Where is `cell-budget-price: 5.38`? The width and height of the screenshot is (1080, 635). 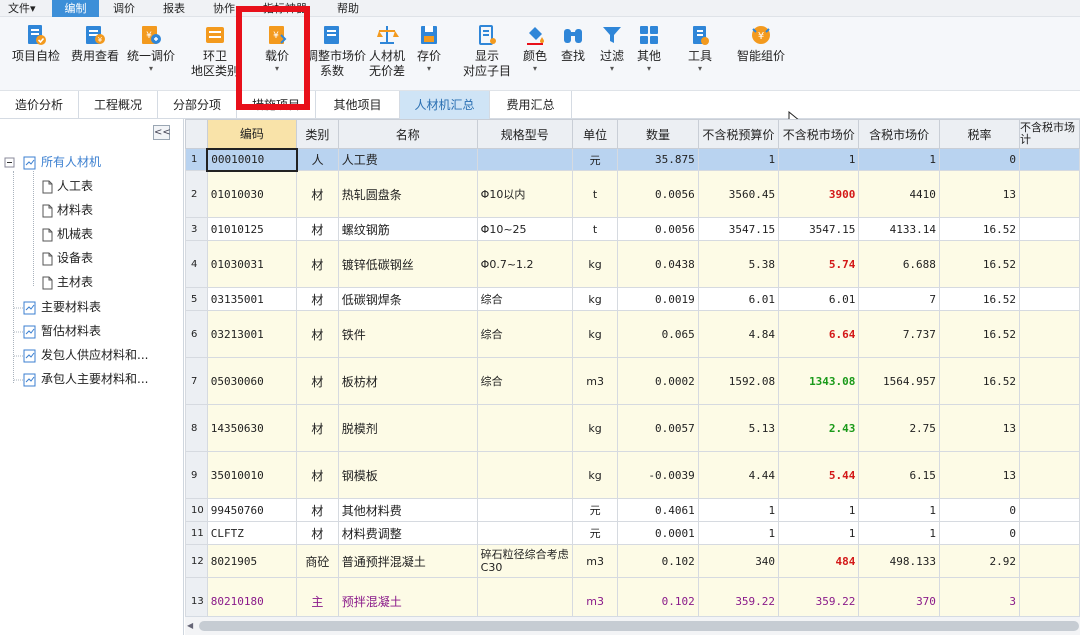 cell-budget-price: 5.38 is located at coordinates (738, 264).